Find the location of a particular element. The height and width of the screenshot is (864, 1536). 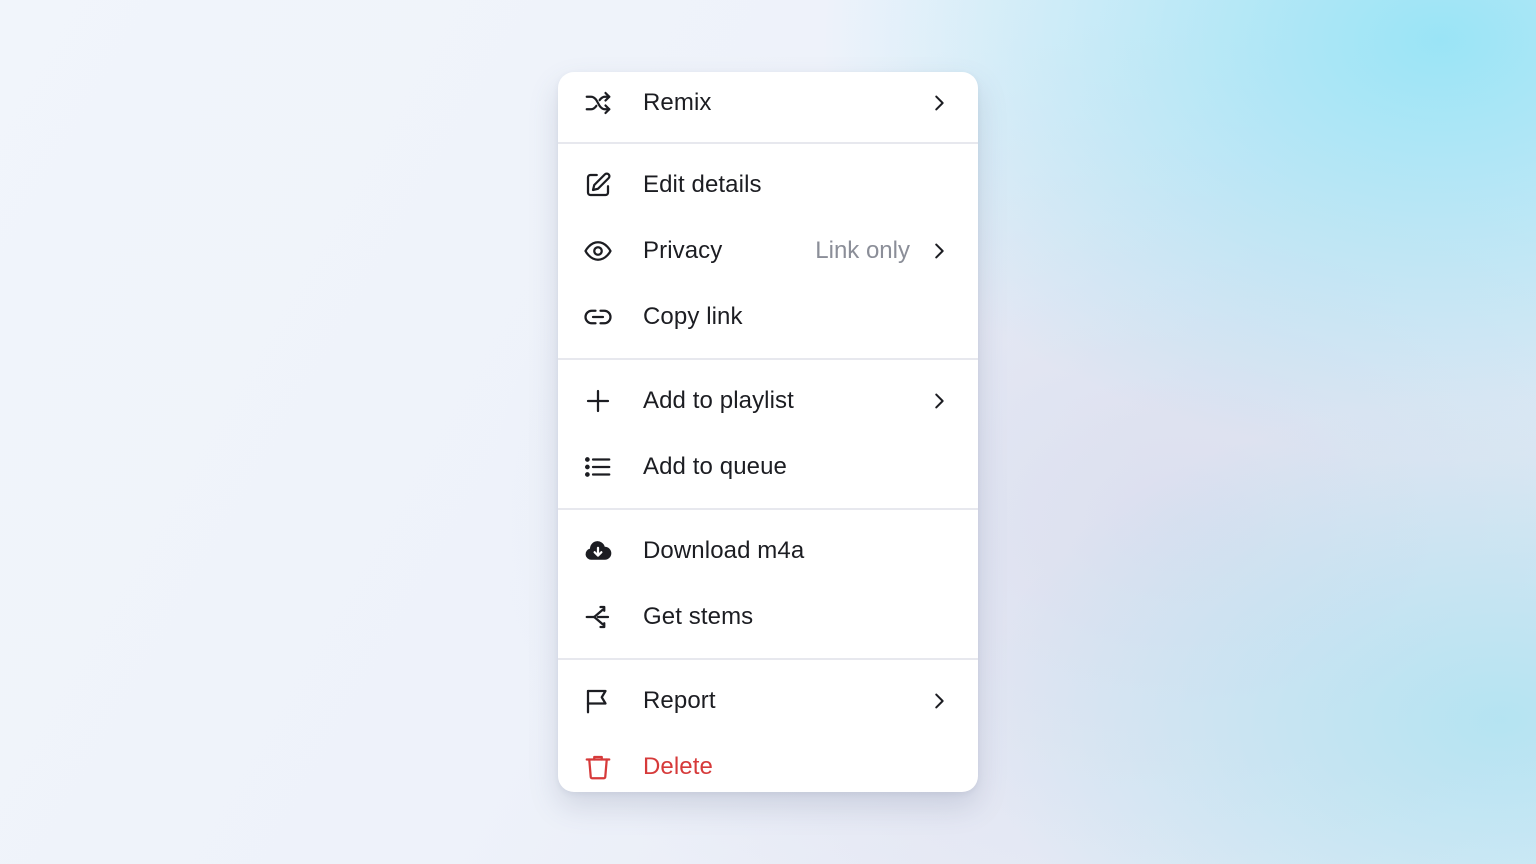

edit-details-label: Edit details is located at coordinates (702, 184).